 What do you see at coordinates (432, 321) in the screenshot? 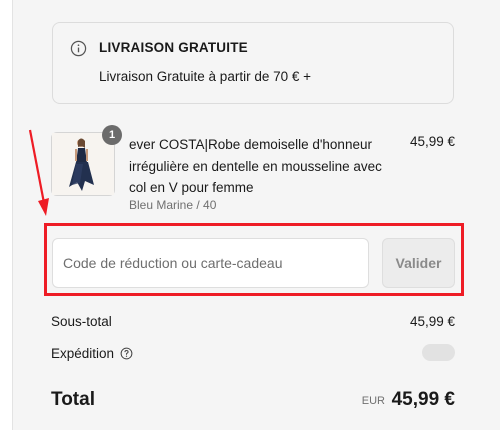
I see `subtotal-value: 45,99 €` at bounding box center [432, 321].